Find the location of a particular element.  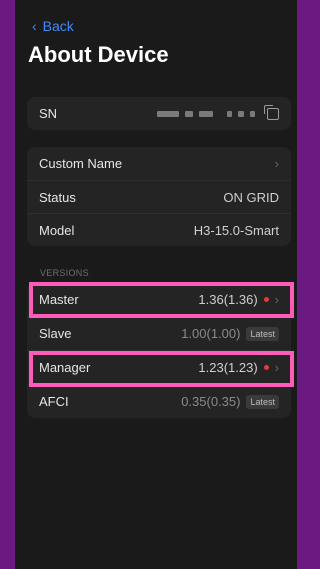

status-row: Status ON GRID is located at coordinates (159, 196).